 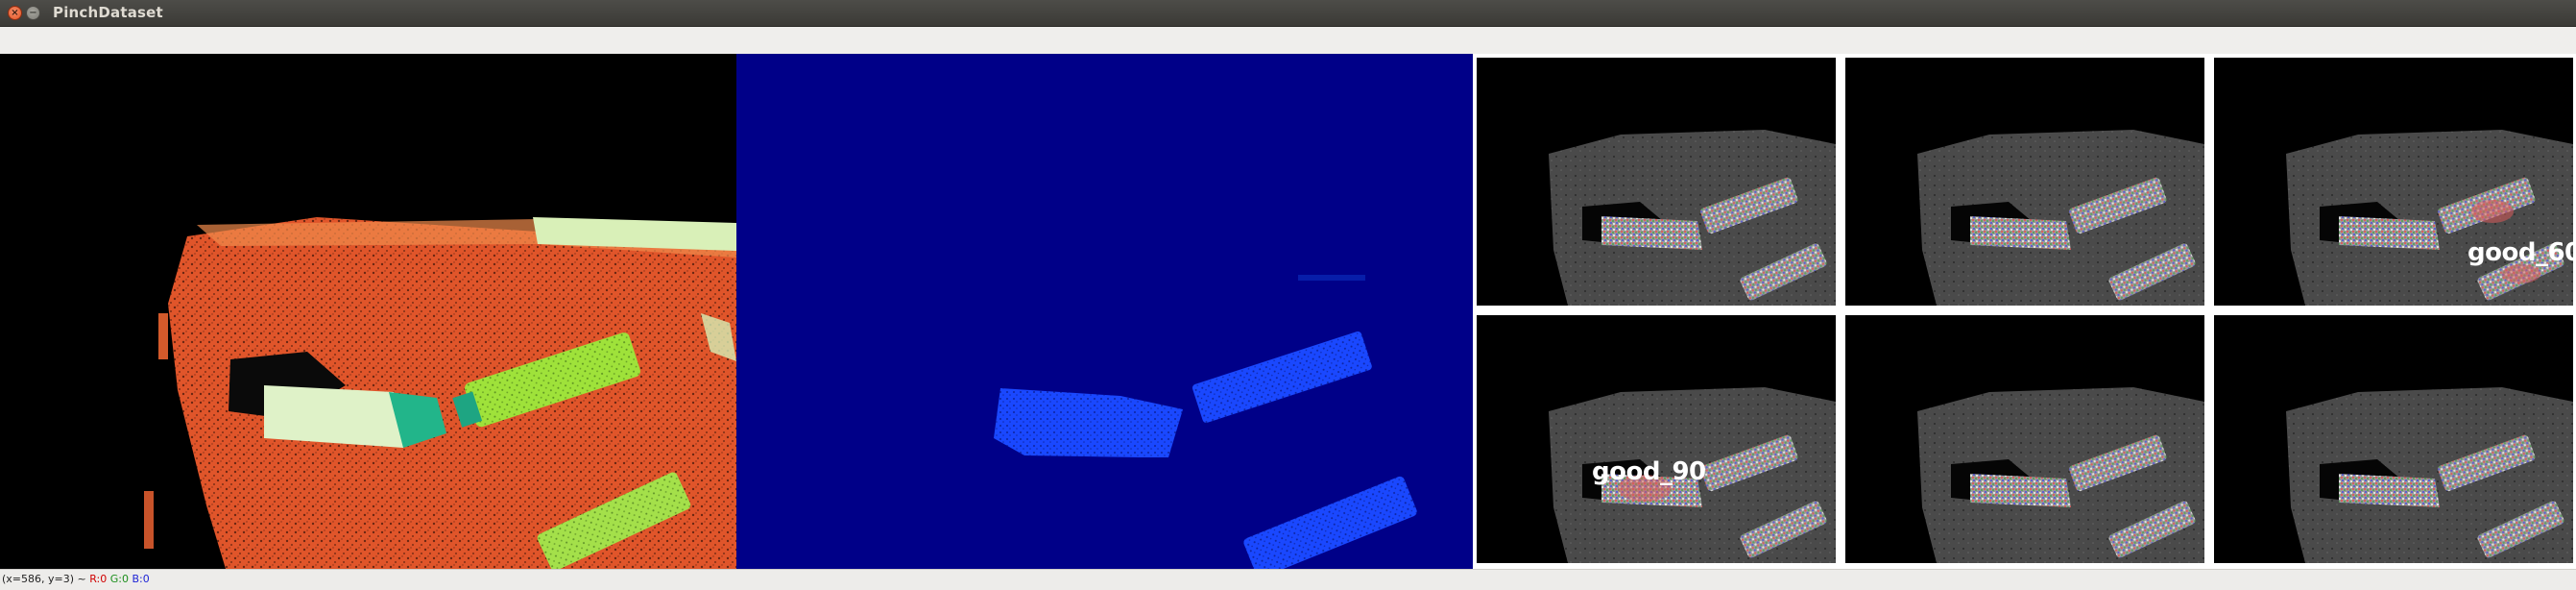 I want to click on grasp-tile-4: good_90, so click(x=1656, y=439).